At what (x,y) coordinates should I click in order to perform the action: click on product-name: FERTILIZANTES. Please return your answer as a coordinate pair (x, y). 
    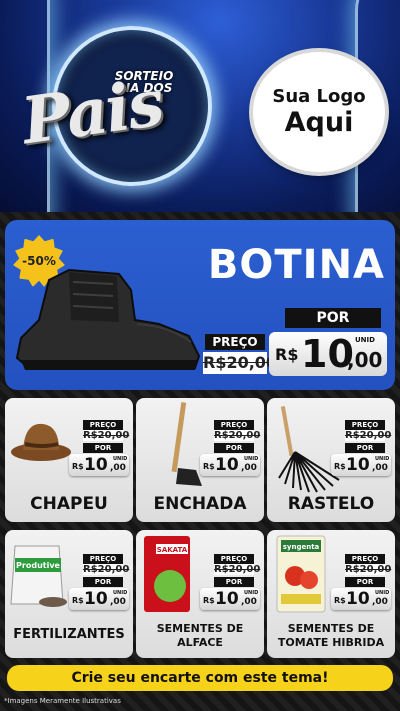
    Looking at the image, I should click on (69, 634).